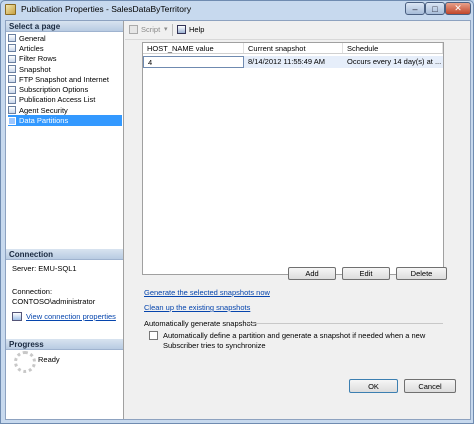 The height and width of the screenshot is (424, 474). What do you see at coordinates (54, 90) in the screenshot?
I see `page-item-label: Subscription Options` at bounding box center [54, 90].